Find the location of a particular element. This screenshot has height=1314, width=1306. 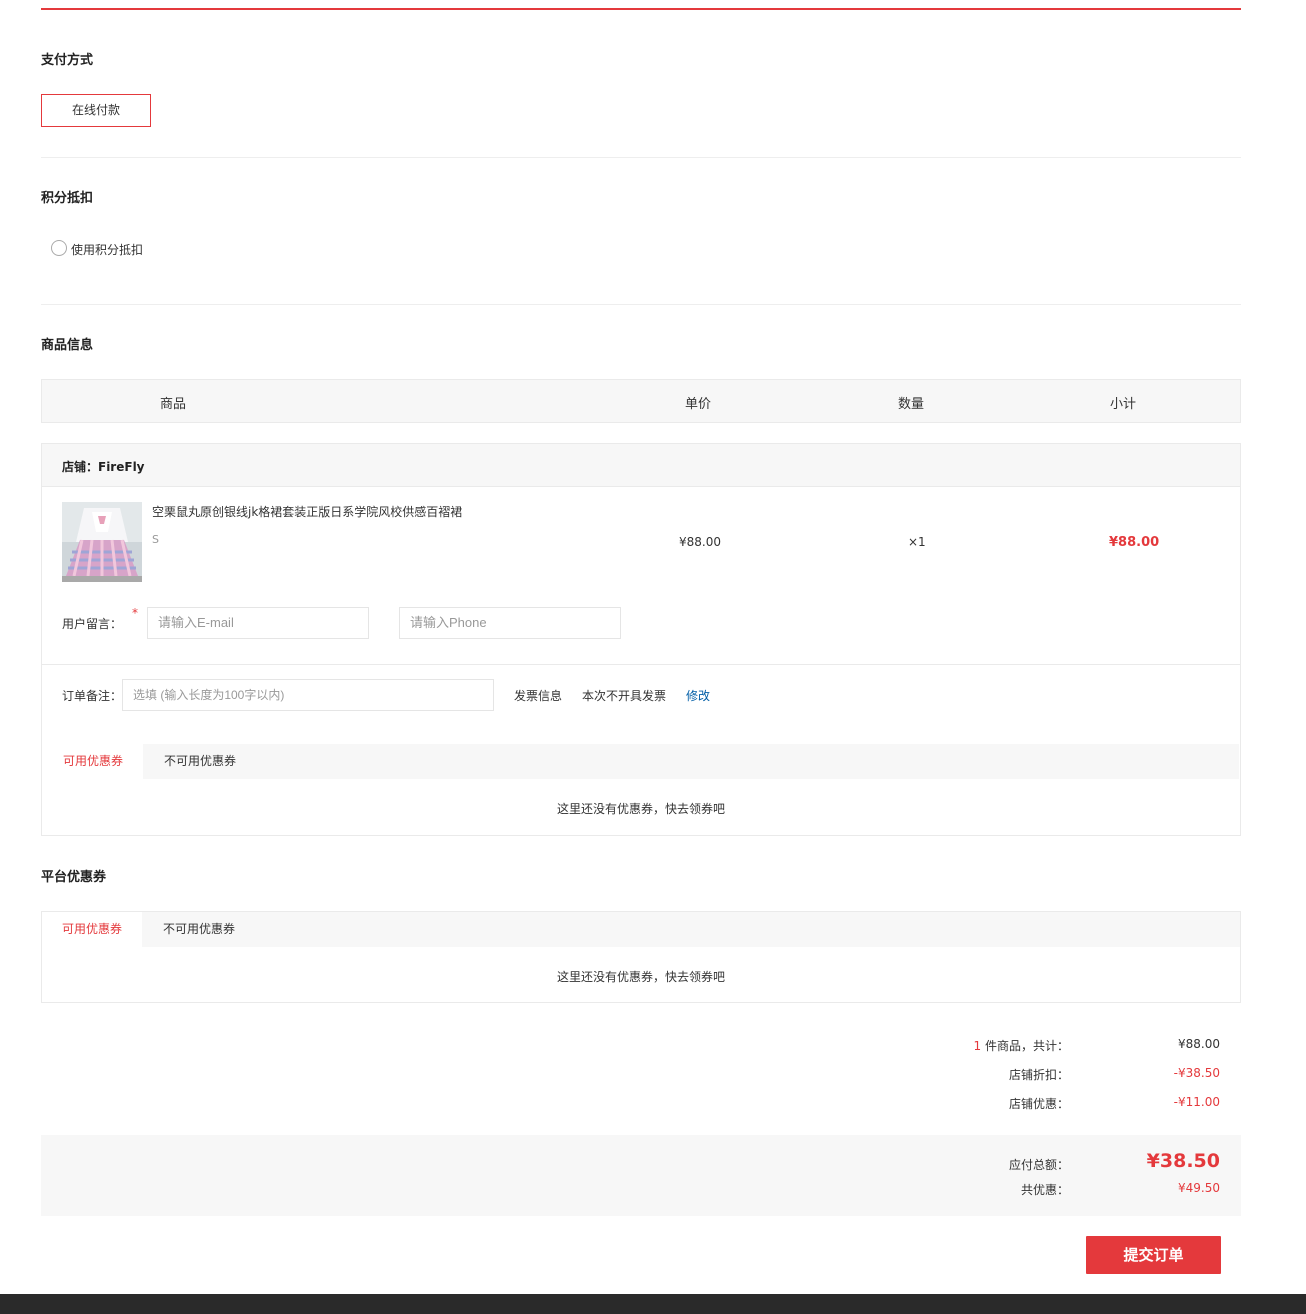

summary-shop-coupon-row: 店铺优惠： -¥11.00 is located at coordinates (653, 1104).